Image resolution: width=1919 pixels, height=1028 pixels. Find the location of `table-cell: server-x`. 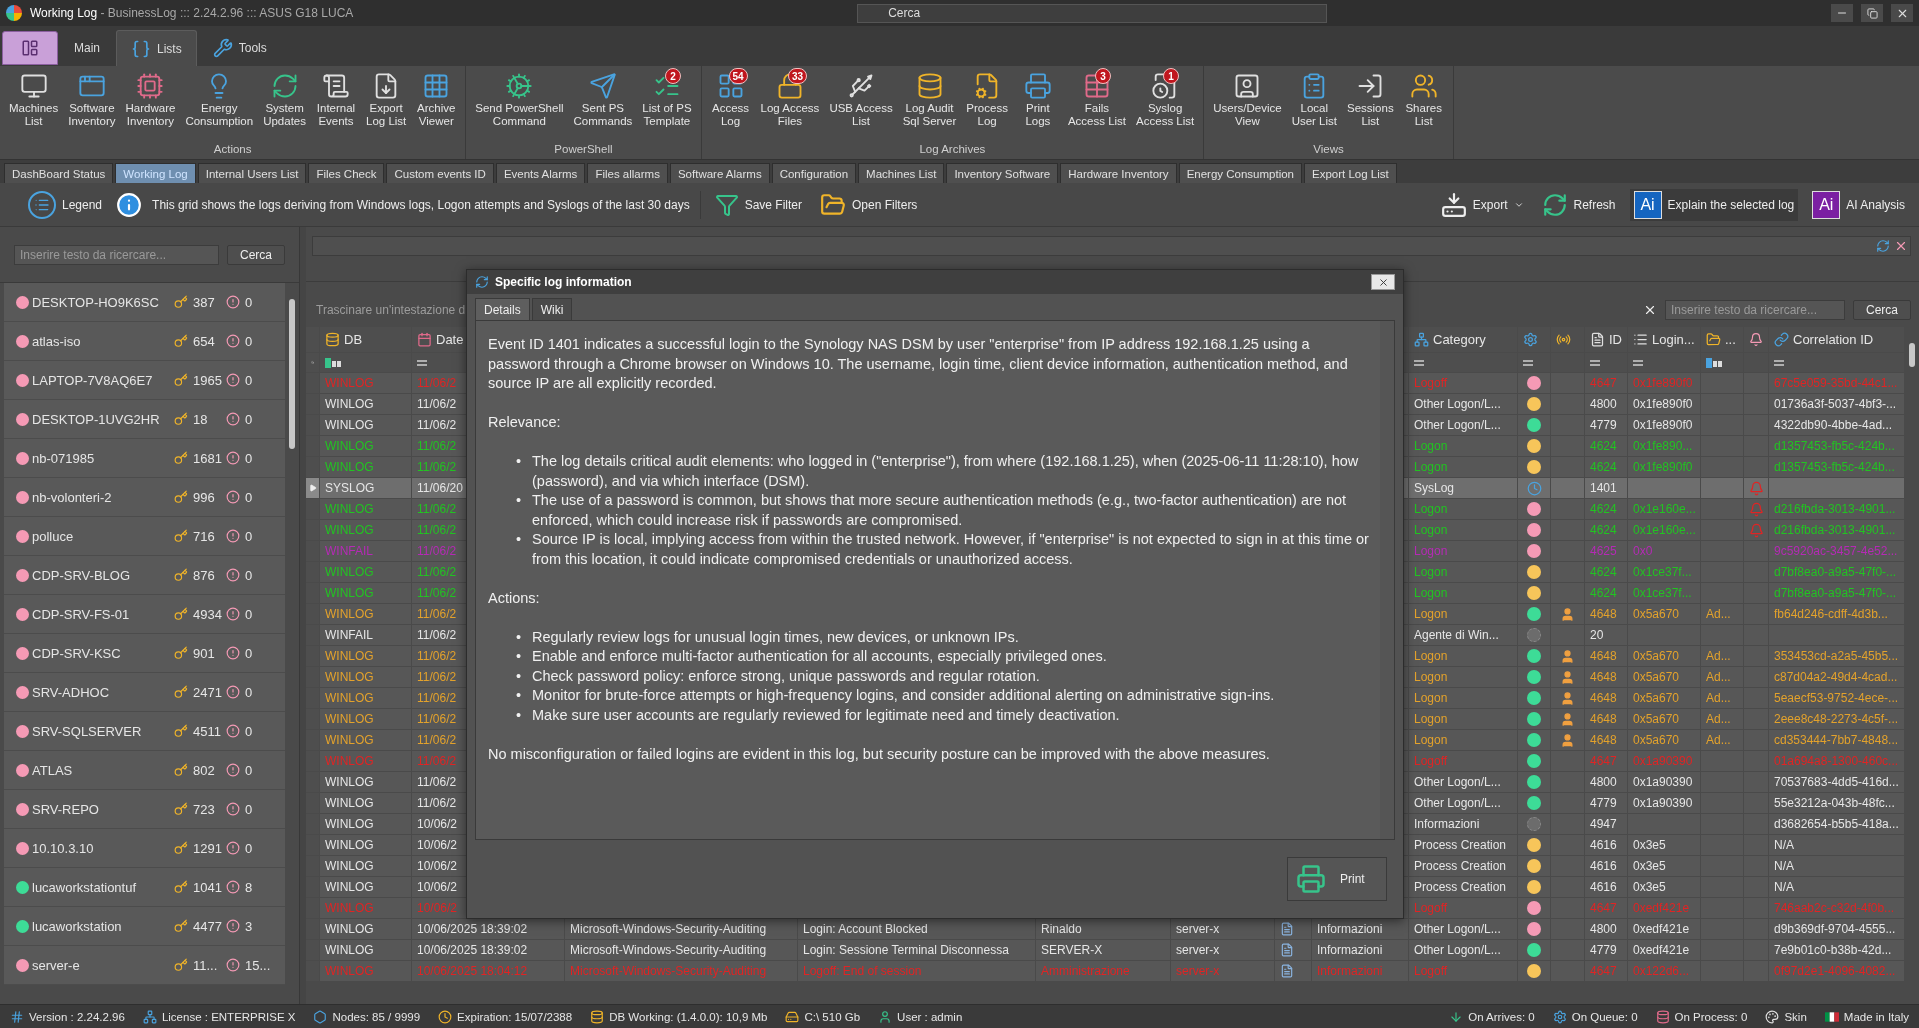

table-cell: server-x is located at coordinates (1198, 950).